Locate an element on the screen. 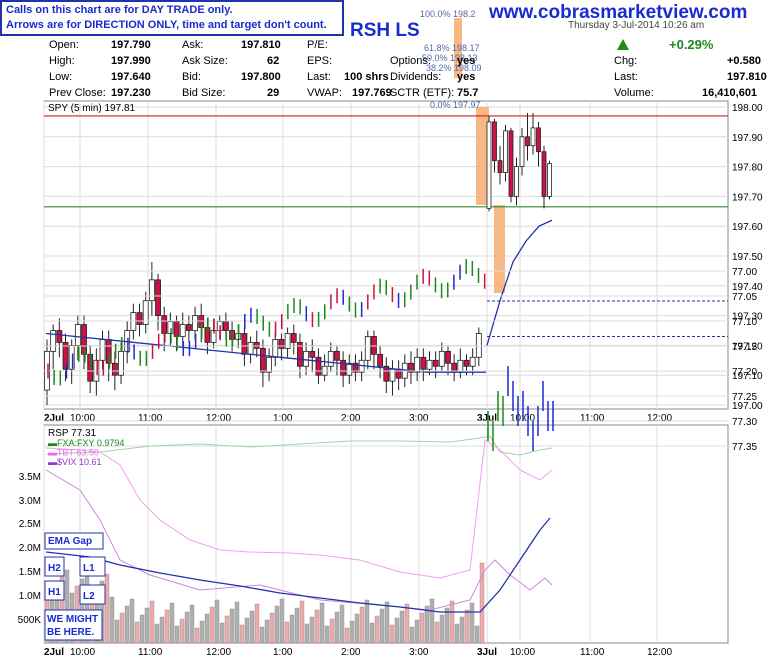 The width and height of the screenshot is (780, 659). high-value: 197.990 is located at coordinates (131, 61).